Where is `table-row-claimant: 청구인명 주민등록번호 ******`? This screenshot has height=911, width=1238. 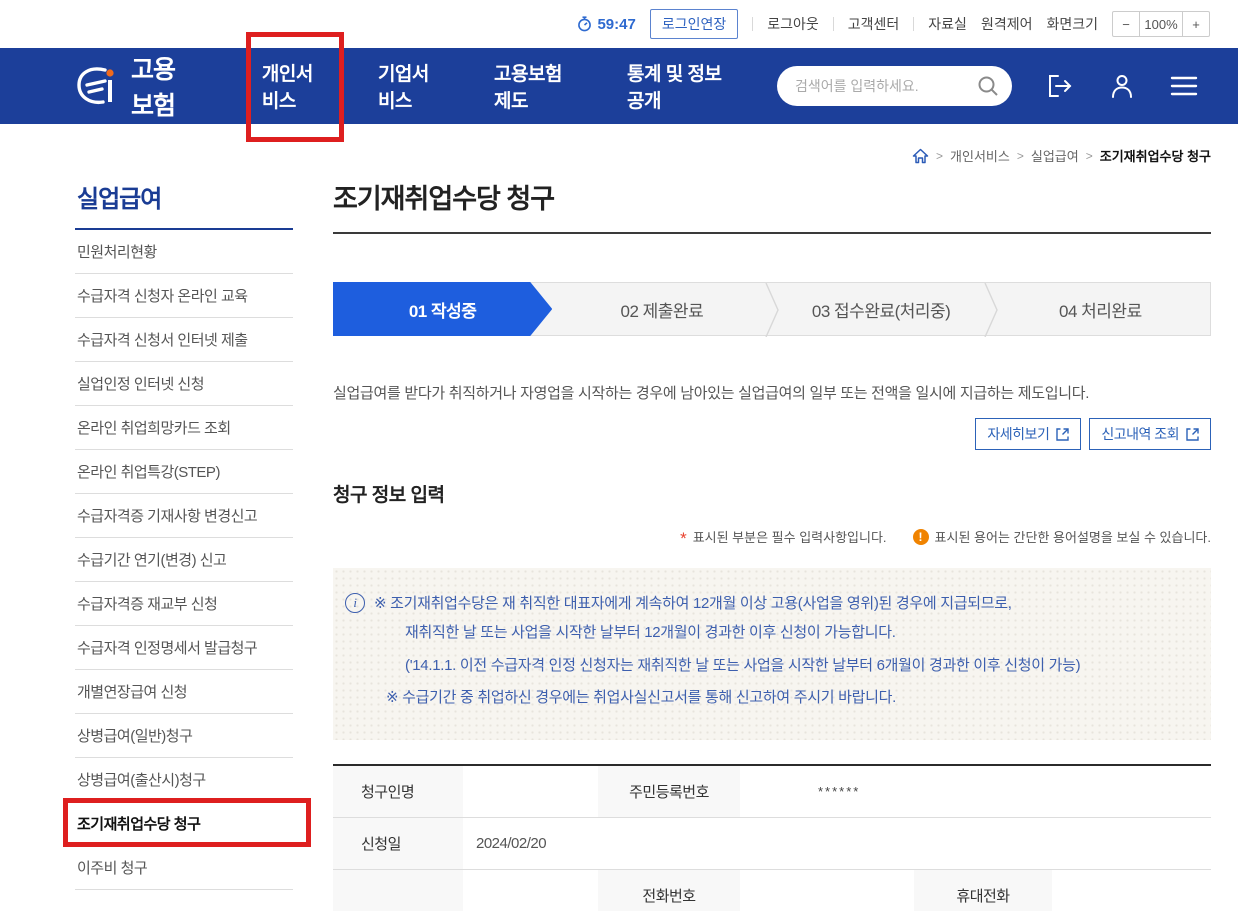 table-row-claimant: 청구인명 주민등록번호 ****** is located at coordinates (772, 791).